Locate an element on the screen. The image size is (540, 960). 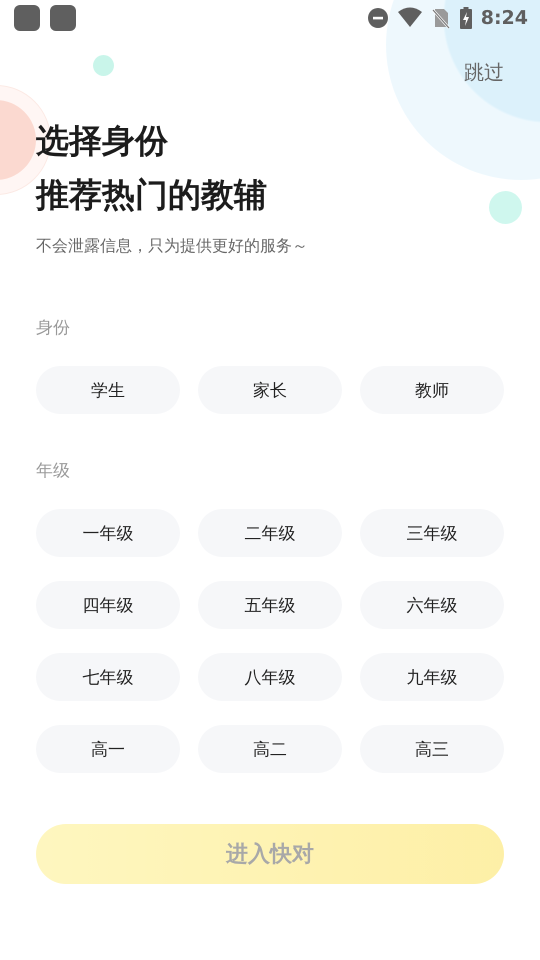
option-chip: 八年级 is located at coordinates (270, 677).